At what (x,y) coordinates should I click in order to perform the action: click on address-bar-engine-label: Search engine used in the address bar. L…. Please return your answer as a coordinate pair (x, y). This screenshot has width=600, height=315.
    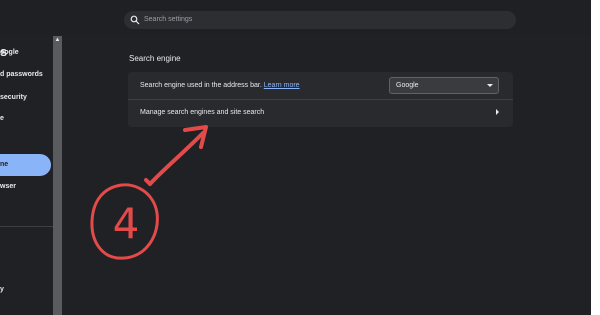
    Looking at the image, I should click on (220, 86).